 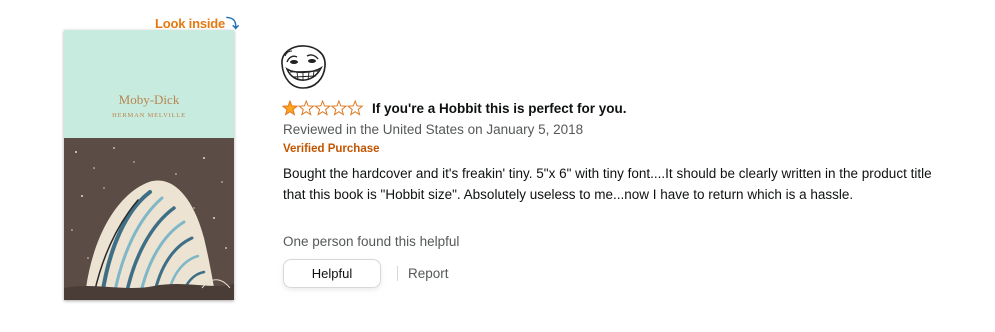 I want to click on book-cover-author: HERMAN MELVILLE, so click(x=149, y=115).